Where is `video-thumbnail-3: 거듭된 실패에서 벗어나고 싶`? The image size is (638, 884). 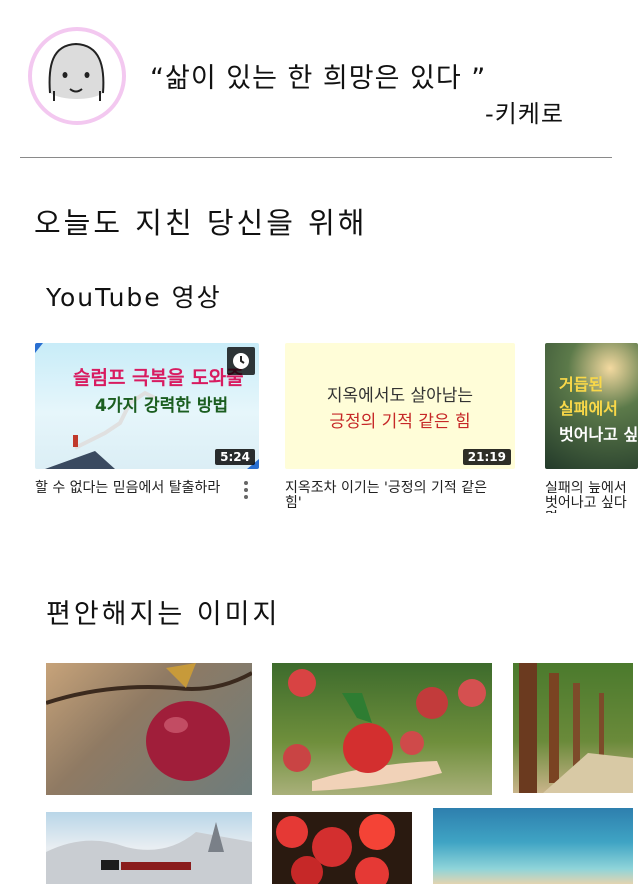 video-thumbnail-3: 거듭된 실패에서 벗어나고 싶 is located at coordinates (591, 406).